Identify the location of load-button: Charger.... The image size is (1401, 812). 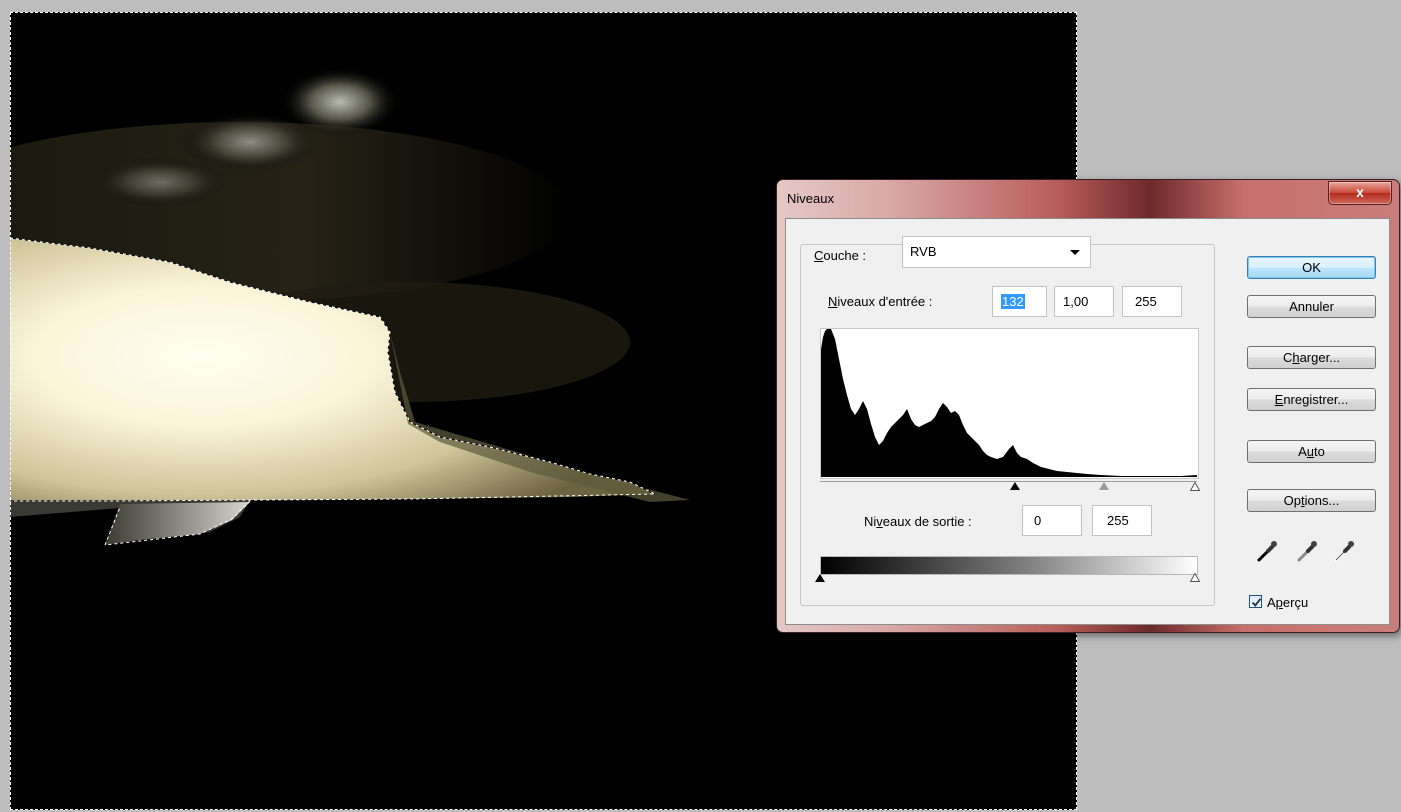
(1311, 357).